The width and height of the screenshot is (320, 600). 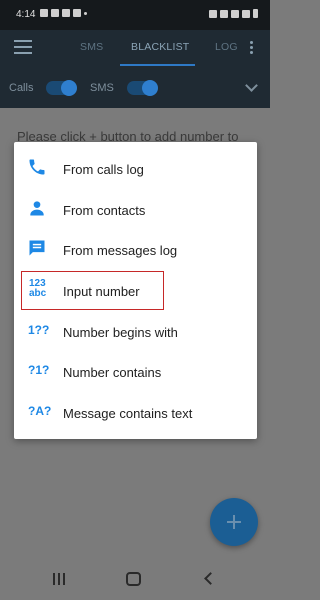 What do you see at coordinates (26, 14) in the screenshot?
I see `status-time: 4:14` at bounding box center [26, 14].